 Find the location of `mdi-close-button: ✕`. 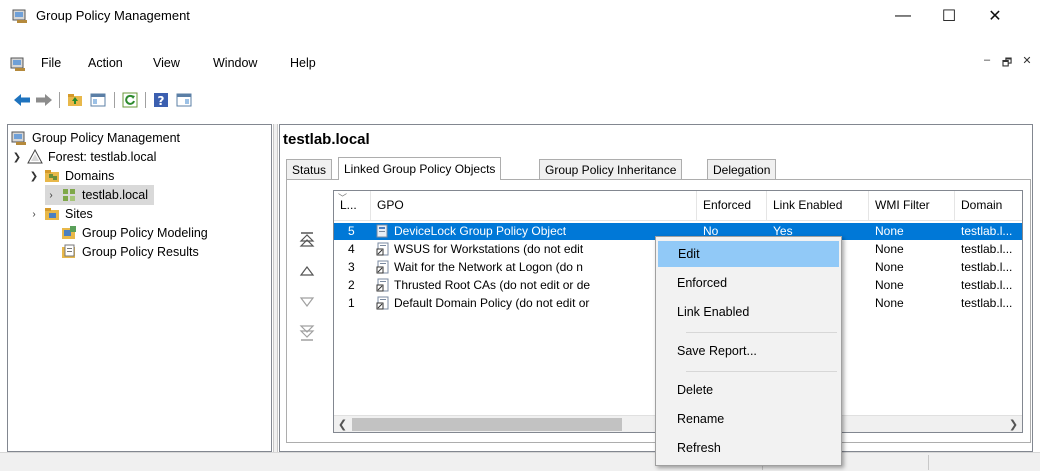

mdi-close-button: ✕ is located at coordinates (1027, 63).